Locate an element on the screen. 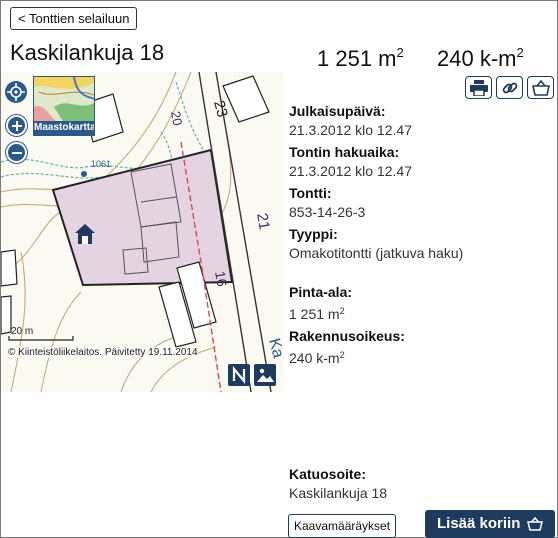 The width and height of the screenshot is (558, 538). header-area-sup: 2 is located at coordinates (400, 52).